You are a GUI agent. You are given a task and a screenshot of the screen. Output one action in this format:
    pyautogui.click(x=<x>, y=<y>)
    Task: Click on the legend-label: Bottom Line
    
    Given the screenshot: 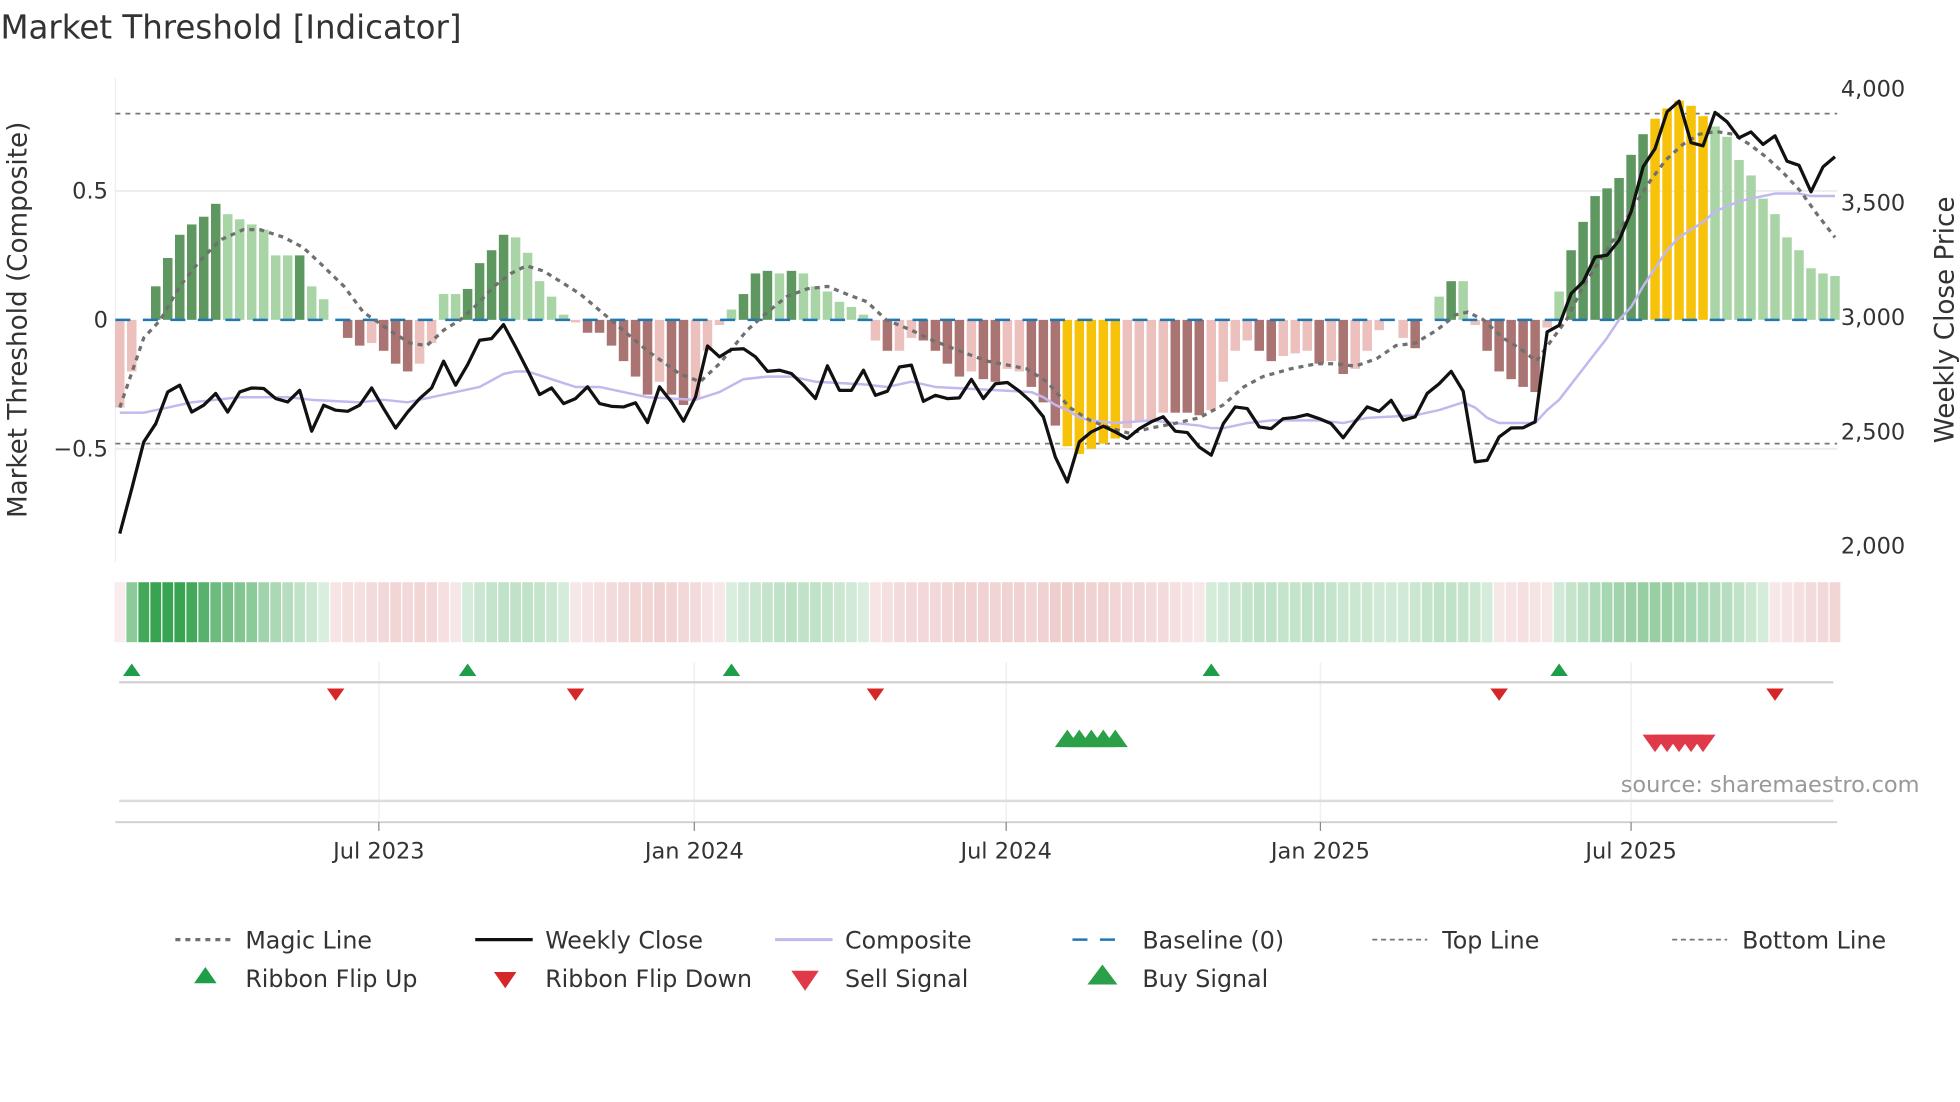 What is the action you would take?
    pyautogui.click(x=1814, y=940)
    